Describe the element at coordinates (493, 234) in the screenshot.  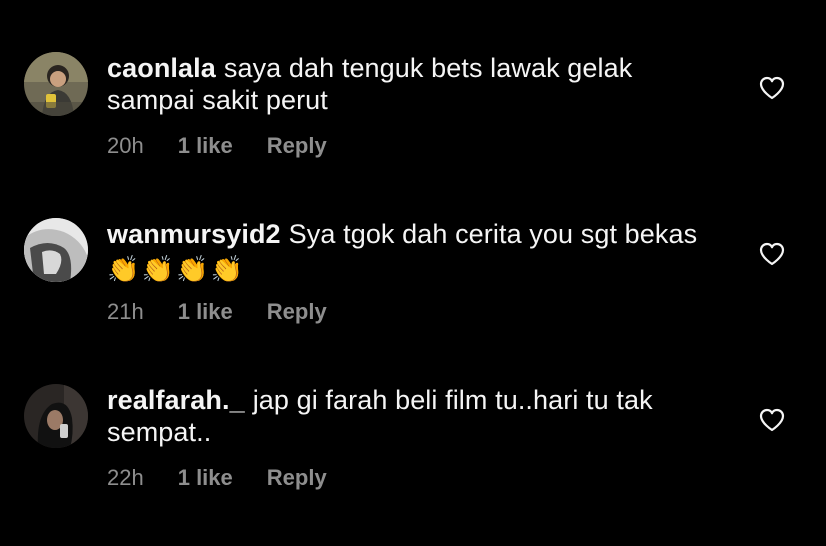
I see `comment-body: Sya tgok dah cerita you sgt bekas` at that location.